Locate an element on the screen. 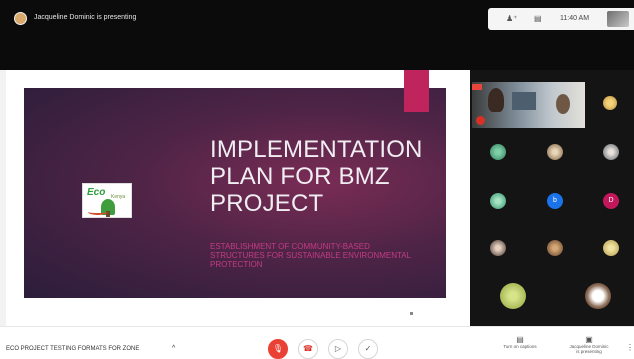 The image size is (634, 359). logo-text: Eco is located at coordinates (96, 192).